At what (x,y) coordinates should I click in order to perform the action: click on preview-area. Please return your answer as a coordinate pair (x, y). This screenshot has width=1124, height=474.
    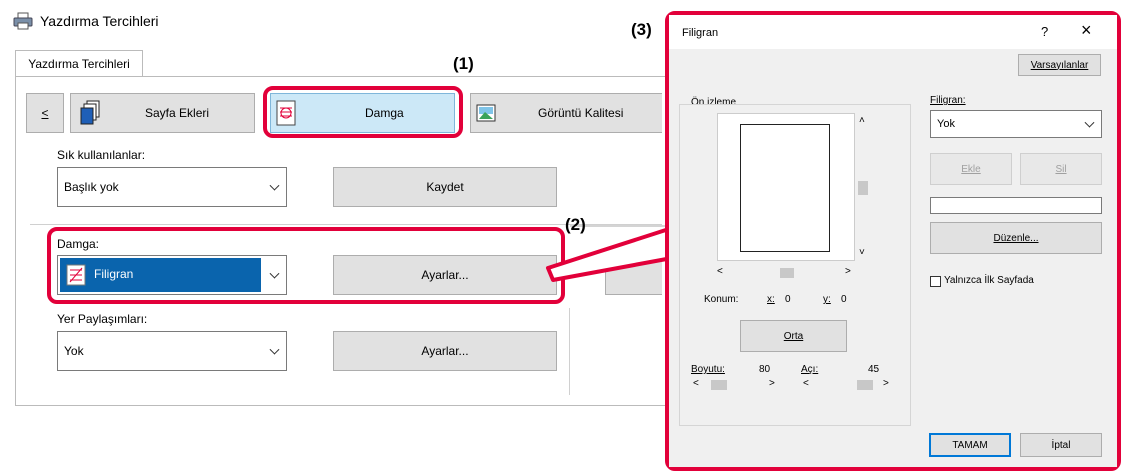
    Looking at the image, I should click on (786, 187).